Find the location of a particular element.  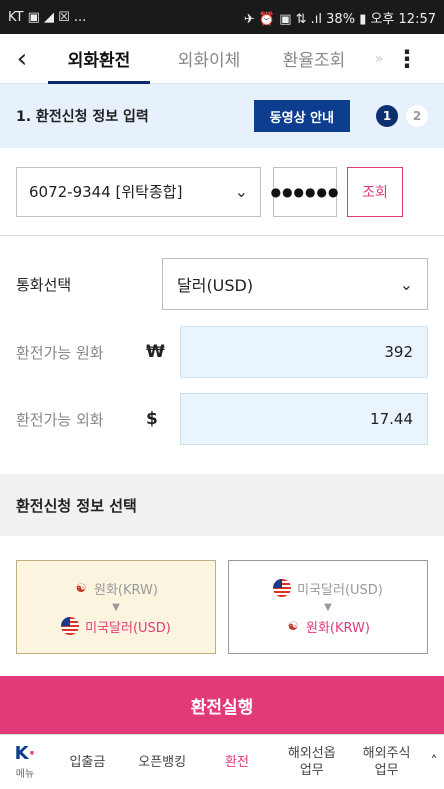

option-to-label: 미국달러(USD) is located at coordinates (128, 628).